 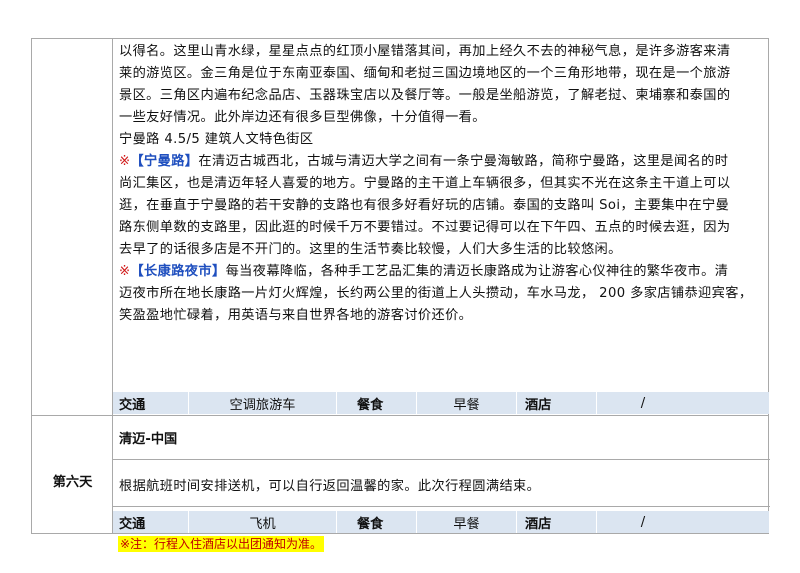 I want to click on text-line: 去早了的话很多店是不开门的。这里的生活节奏比较慢，人们大多生活的比较悠闲。, so click(x=370, y=249).